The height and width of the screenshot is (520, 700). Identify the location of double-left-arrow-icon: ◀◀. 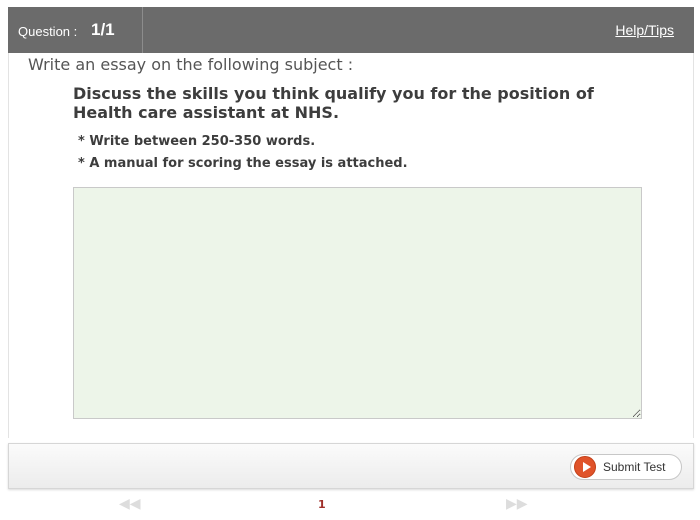
(130, 504).